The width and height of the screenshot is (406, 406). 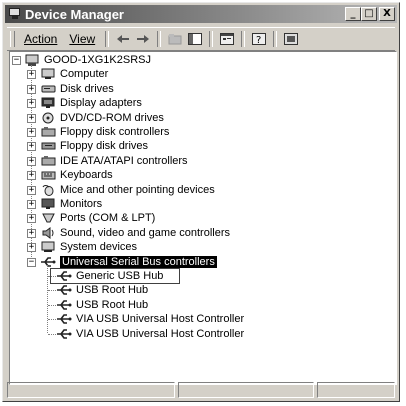 I want to click on show-hide-tree-icon, so click(x=195, y=39).